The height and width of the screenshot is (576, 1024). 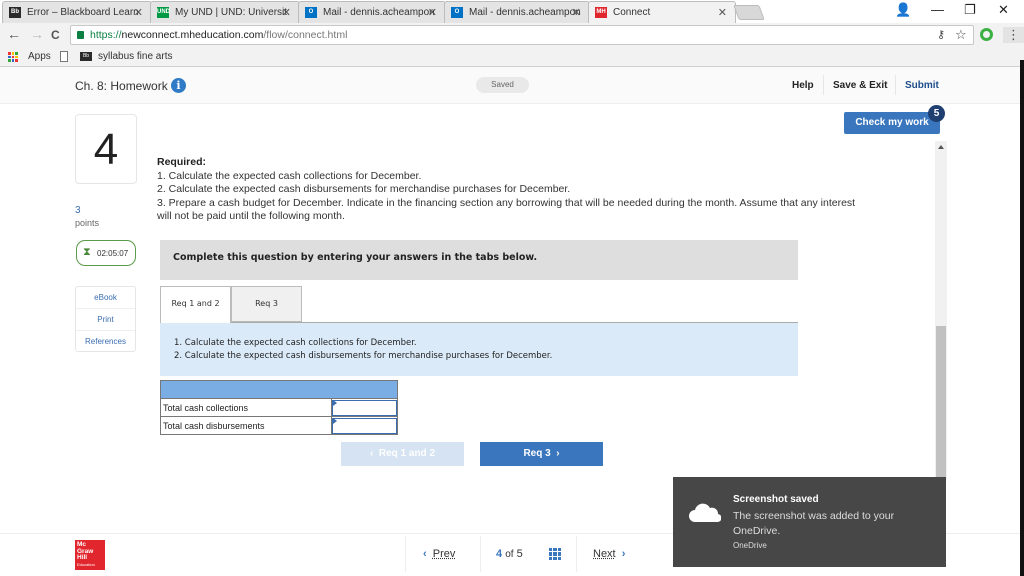 I want to click on row-label: Total cash disbursements, so click(x=246, y=425).